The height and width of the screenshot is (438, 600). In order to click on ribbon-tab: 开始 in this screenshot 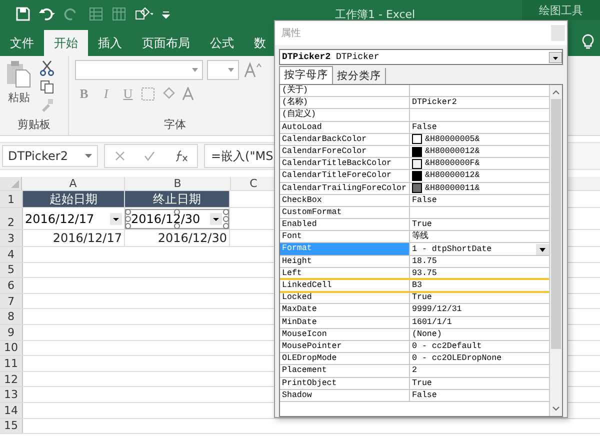, I will do `click(66, 43)`.